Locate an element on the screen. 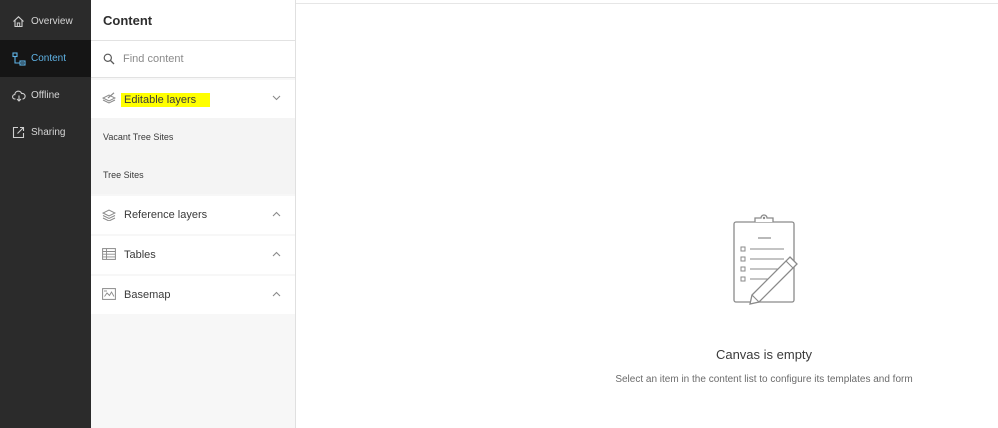 This screenshot has height=428, width=998. empty-canvas-title: Canvas is empty is located at coordinates (764, 354).